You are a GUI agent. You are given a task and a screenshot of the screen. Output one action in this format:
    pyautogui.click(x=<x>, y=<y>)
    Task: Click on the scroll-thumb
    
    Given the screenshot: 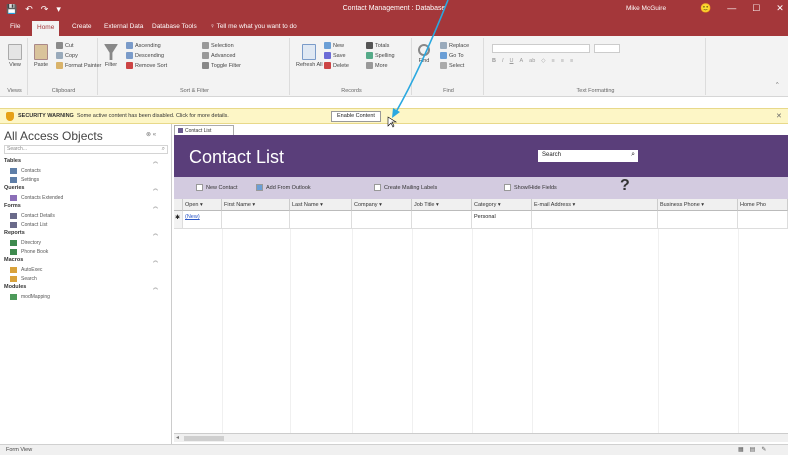 What is the action you would take?
    pyautogui.click(x=204, y=438)
    